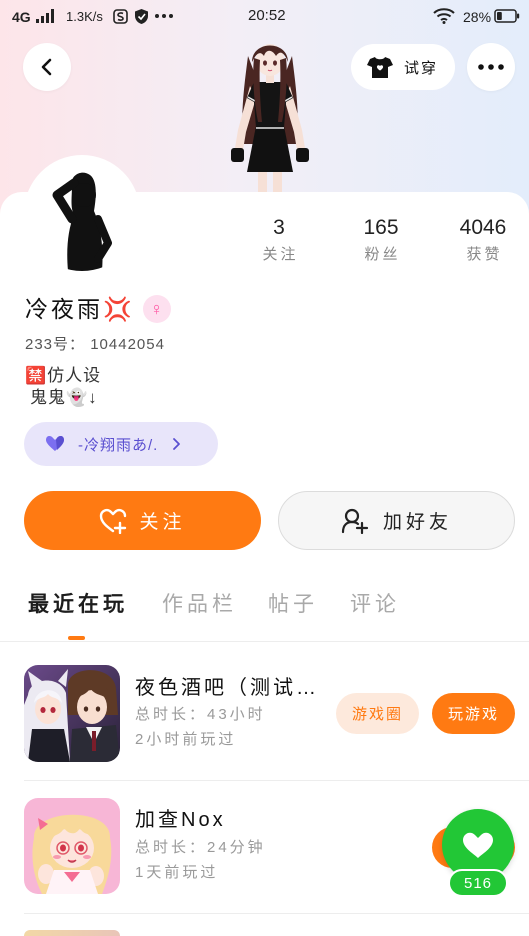  I want to click on stat-value: 4046, so click(483, 227).